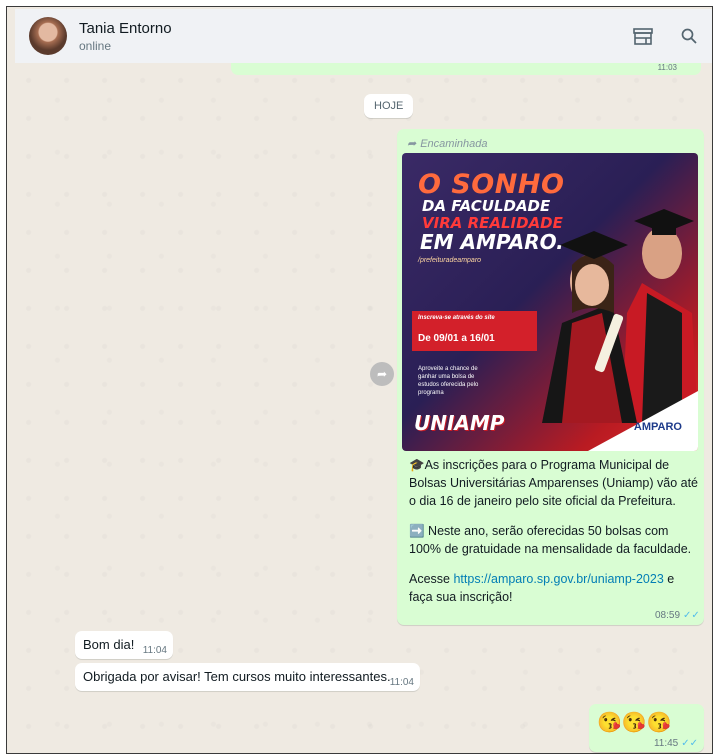 Image resolution: width=719 pixels, height=756 pixels. What do you see at coordinates (456, 338) in the screenshot?
I see `poster-box-dates: De 09/01 a 16/01` at bounding box center [456, 338].